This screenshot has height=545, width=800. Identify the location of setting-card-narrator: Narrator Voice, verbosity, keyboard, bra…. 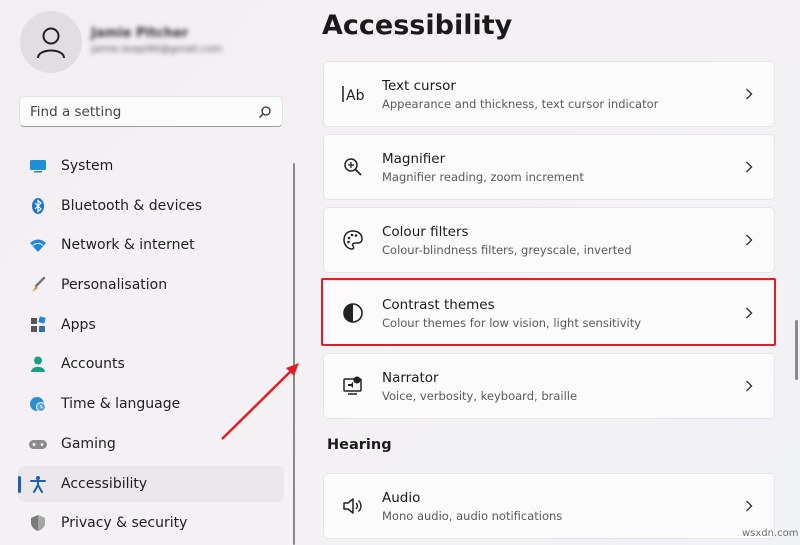
(549, 386).